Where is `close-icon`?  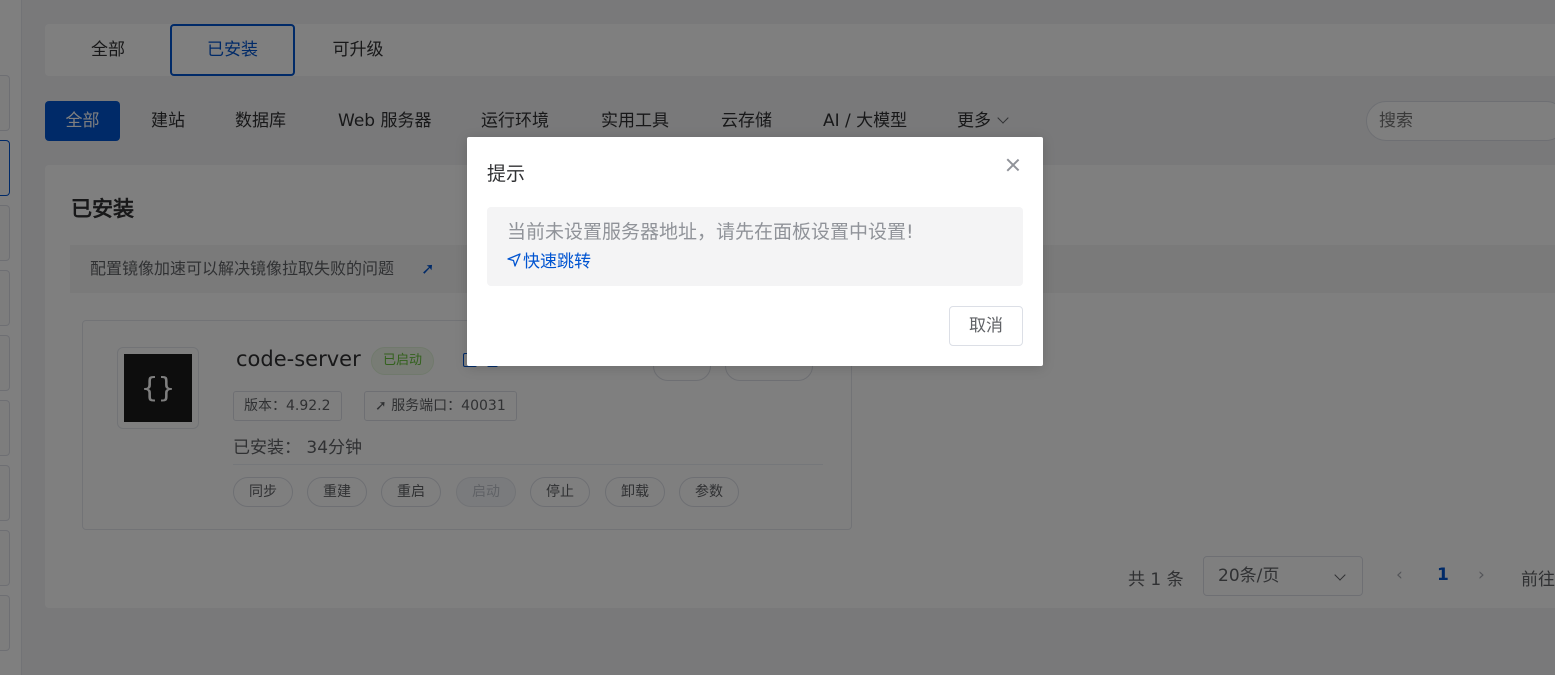
close-icon is located at coordinates (1013, 165).